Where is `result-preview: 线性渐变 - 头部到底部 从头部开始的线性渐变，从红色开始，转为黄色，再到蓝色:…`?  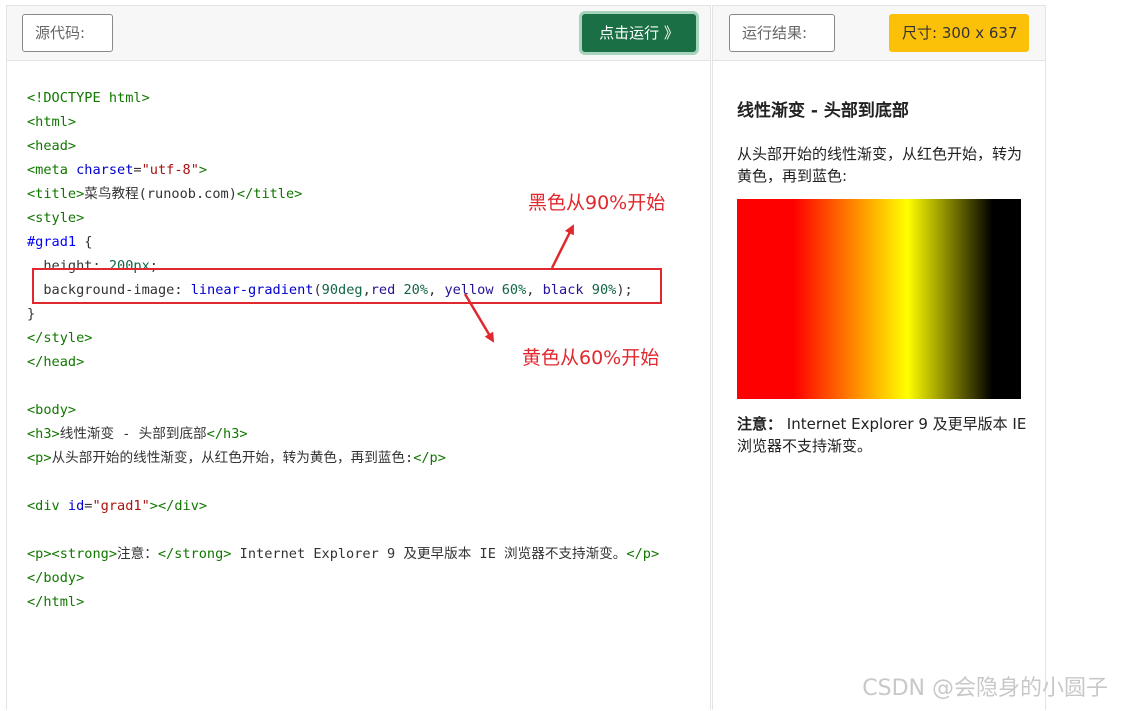
result-preview: 线性渐变 - 头部到底部 从头部开始的线性渐变，从红色开始，转为黄色，再到蓝色:… is located at coordinates (882, 276).